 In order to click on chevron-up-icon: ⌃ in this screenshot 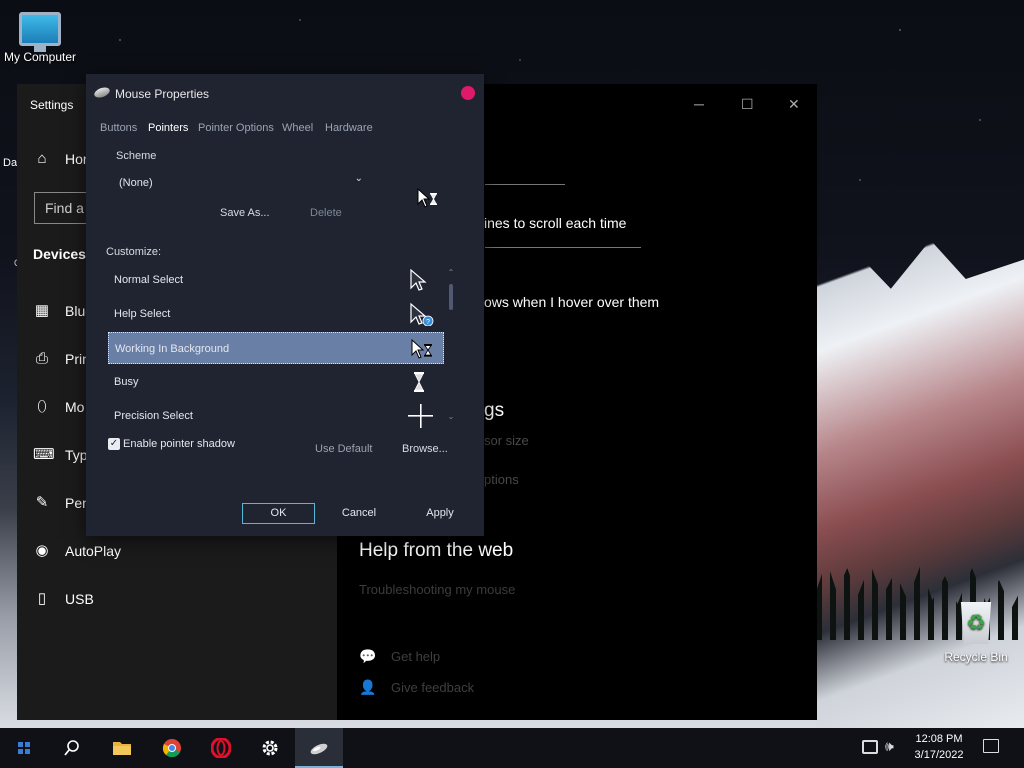, I will do `click(451, 272)`.